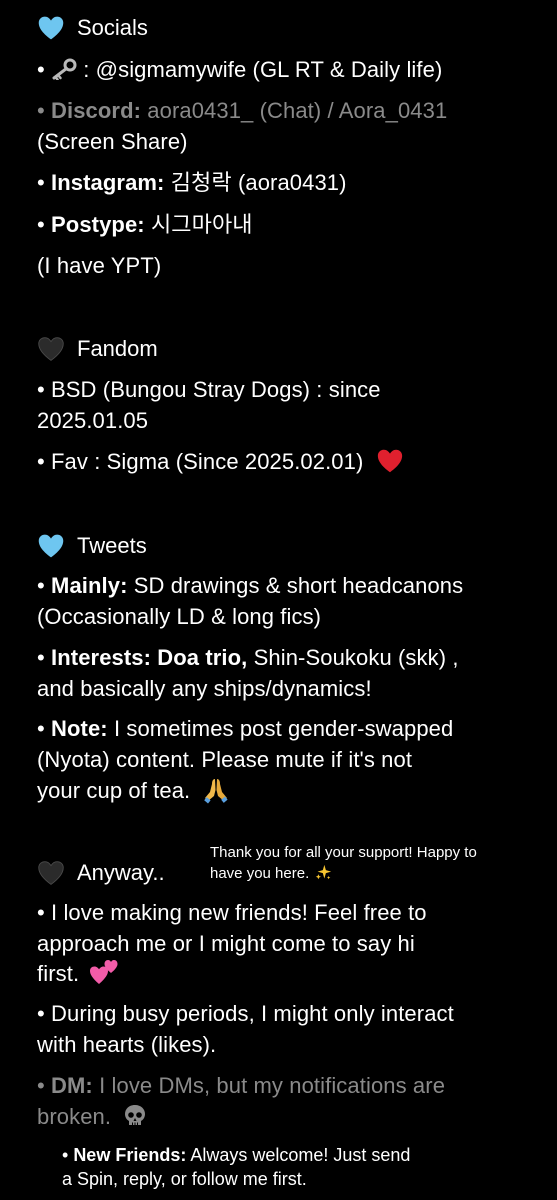 The width and height of the screenshot is (557, 1200). What do you see at coordinates (112, 27) in the screenshot?
I see `socials-heading-text: Socials` at bounding box center [112, 27].